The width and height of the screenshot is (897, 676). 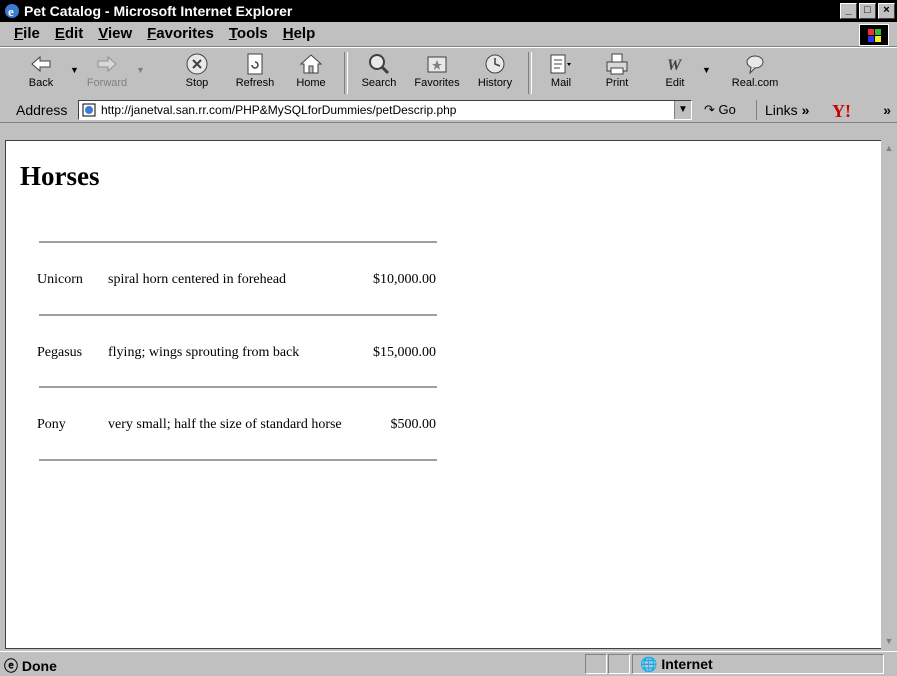 What do you see at coordinates (197, 64) in the screenshot?
I see `stop-icon` at bounding box center [197, 64].